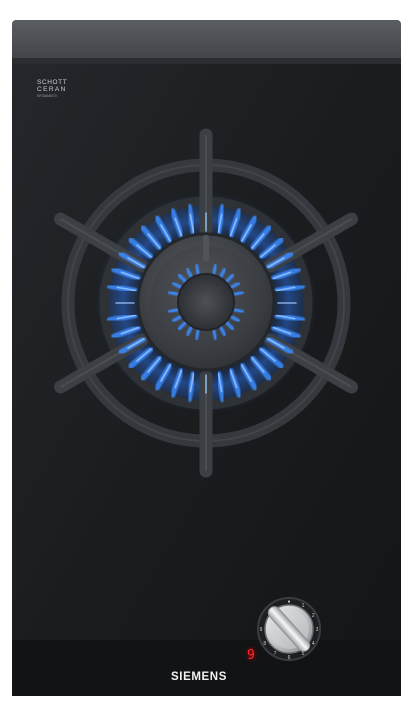  I want to click on ceran-text: CERAN, so click(52, 89).